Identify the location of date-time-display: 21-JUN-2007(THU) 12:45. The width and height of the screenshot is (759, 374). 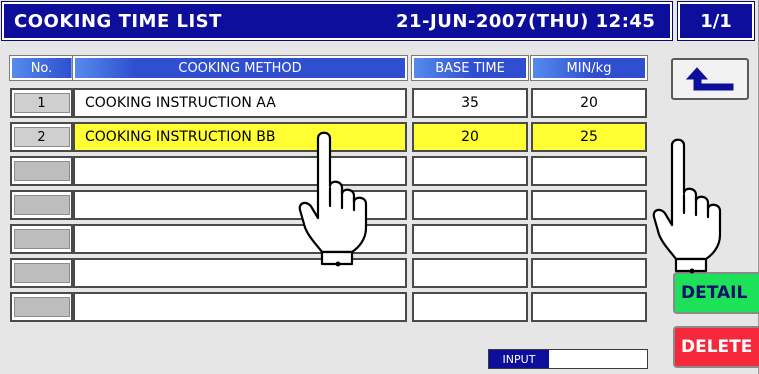
(526, 21).